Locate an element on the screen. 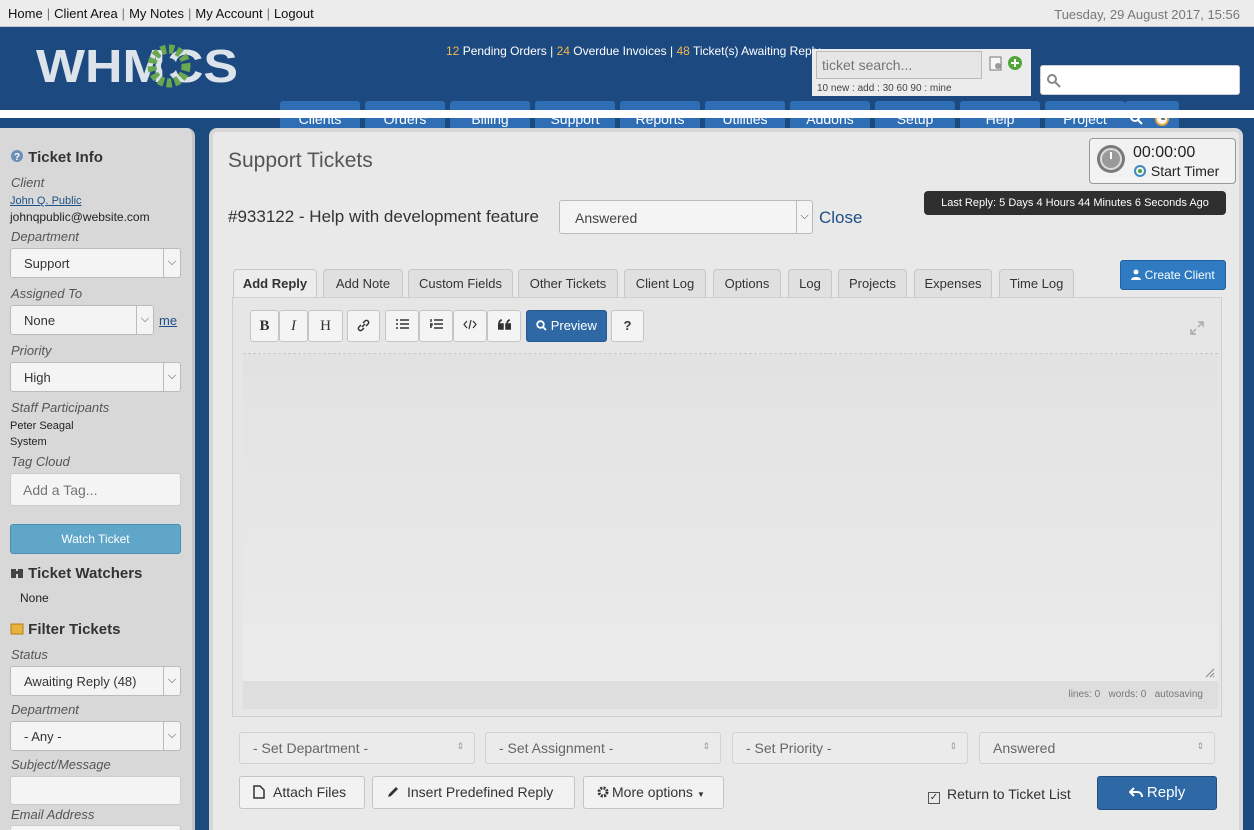  quote-button is located at coordinates (504, 326).